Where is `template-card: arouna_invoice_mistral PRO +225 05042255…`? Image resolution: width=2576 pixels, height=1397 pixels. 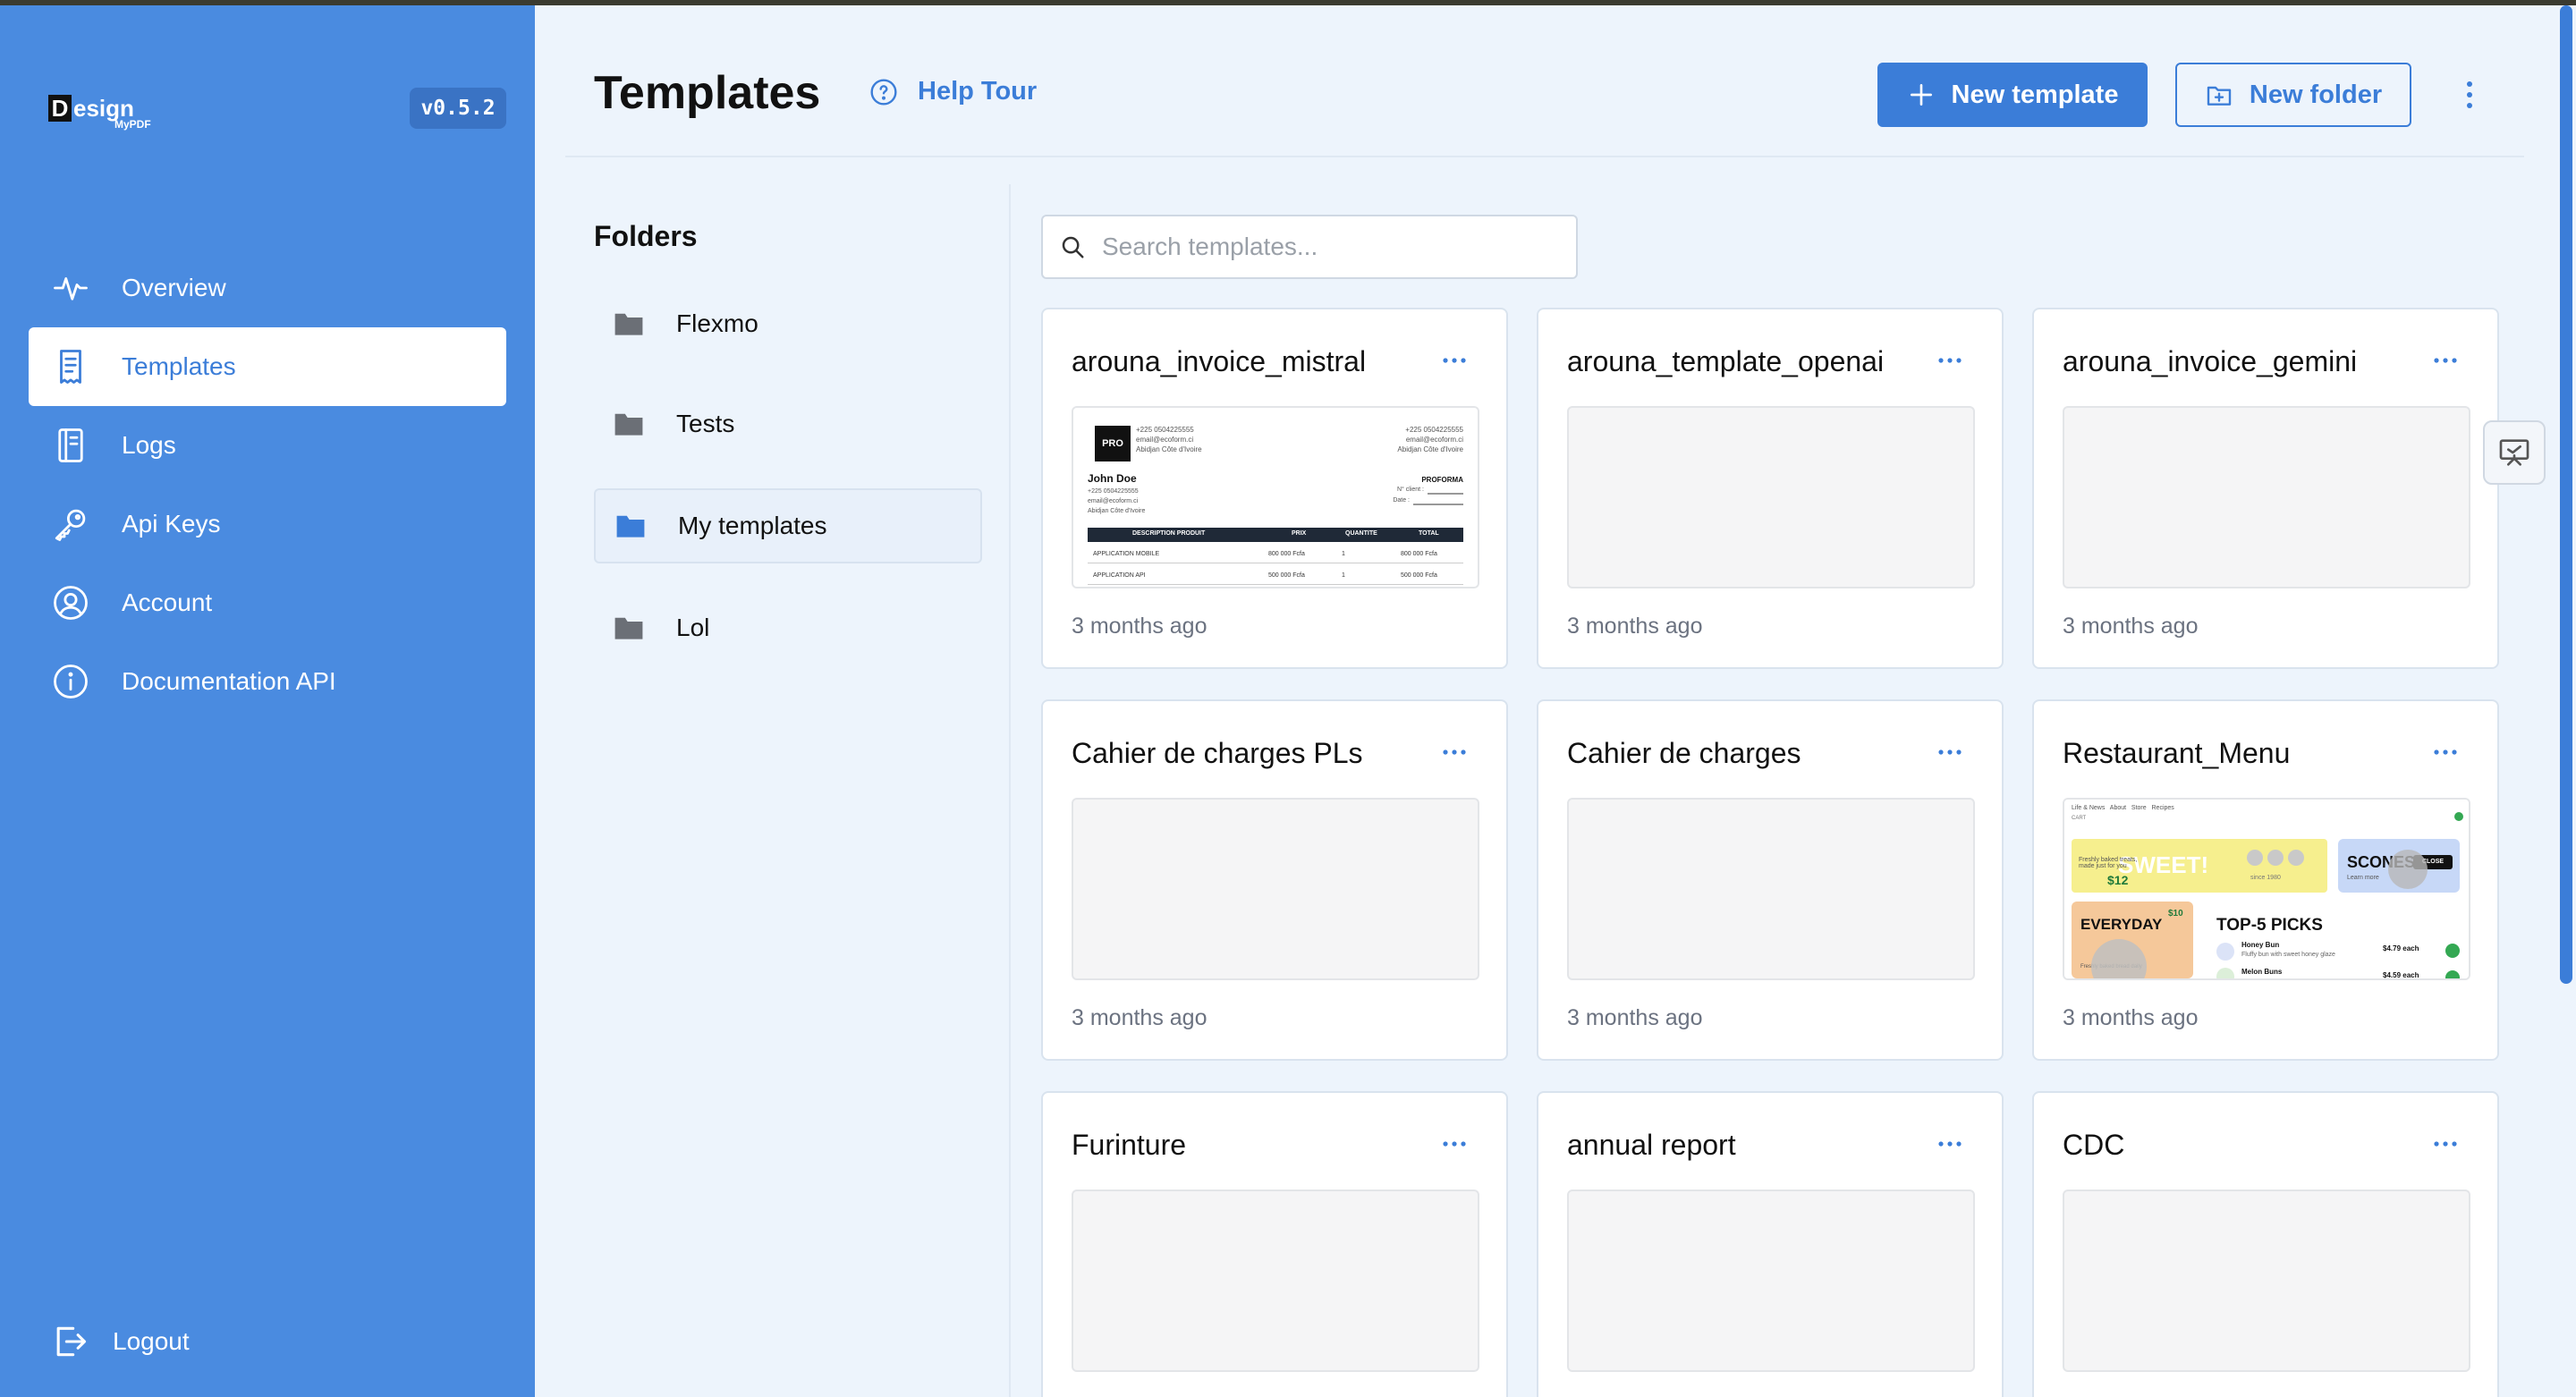
template-card: arouna_invoice_mistral PRO +225 05042255… is located at coordinates (1274, 488).